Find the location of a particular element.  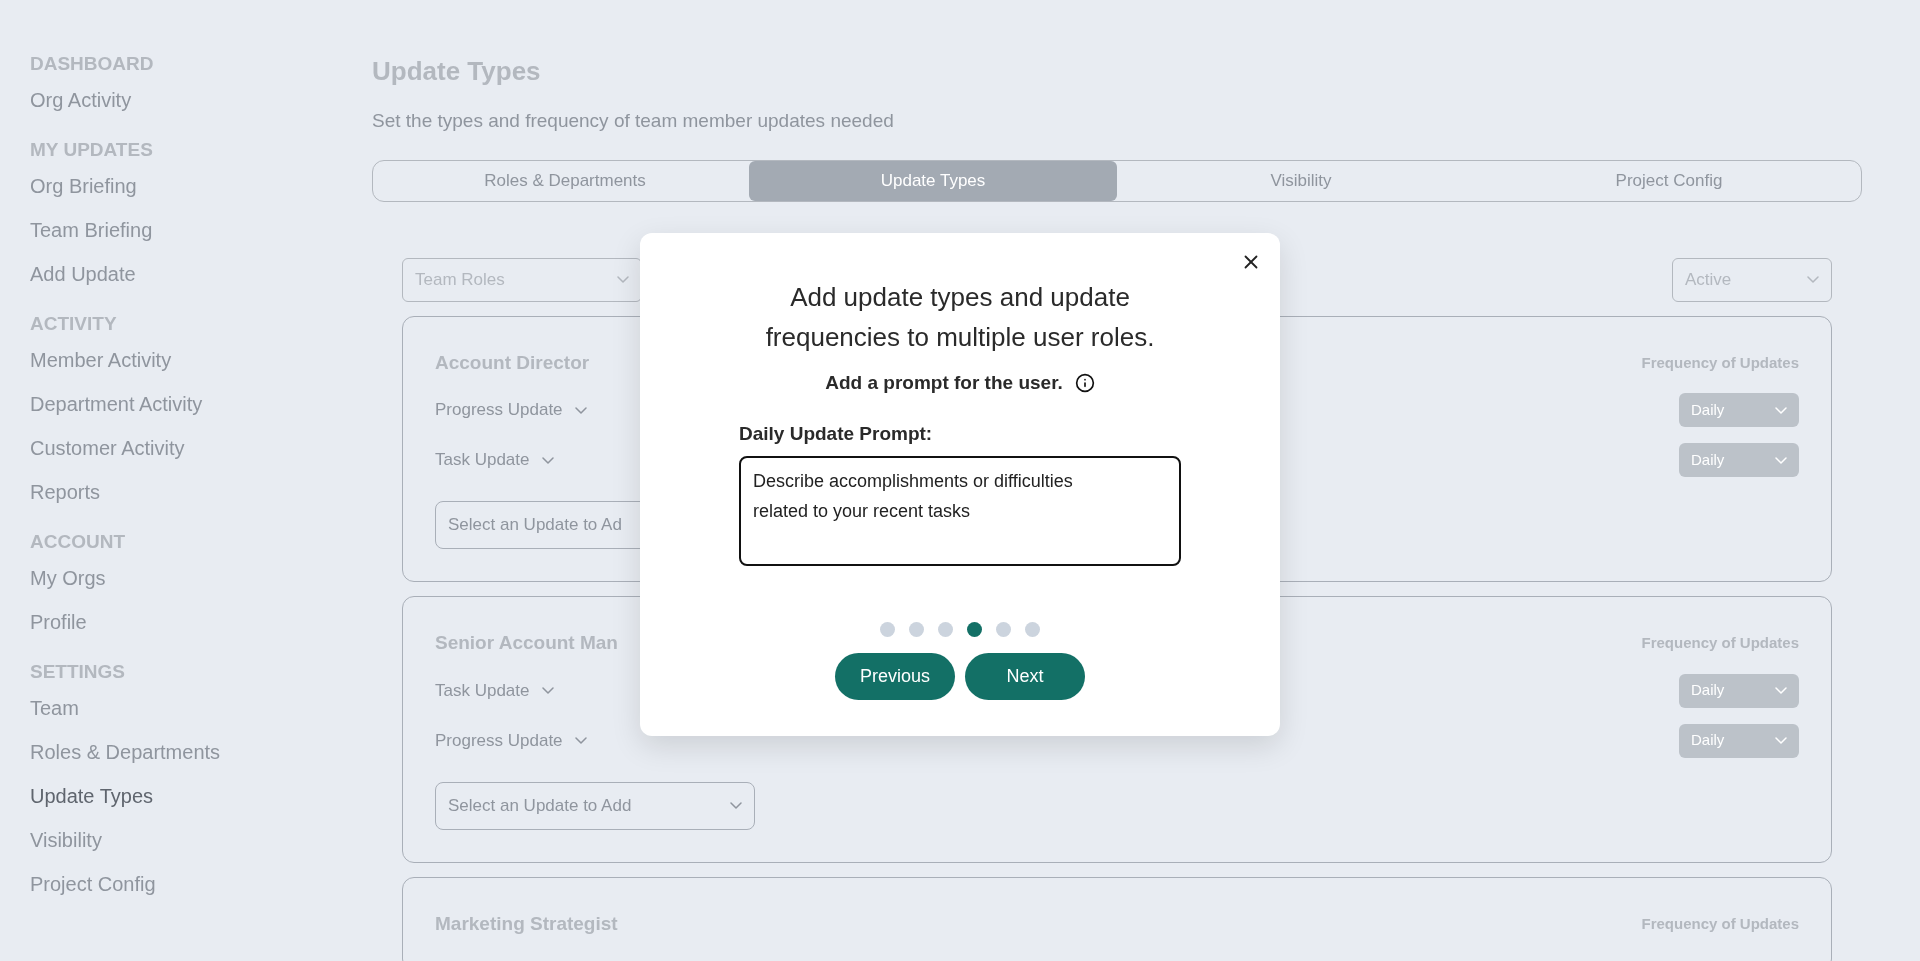

sidebar-item: Team Briefing is located at coordinates (201, 230).